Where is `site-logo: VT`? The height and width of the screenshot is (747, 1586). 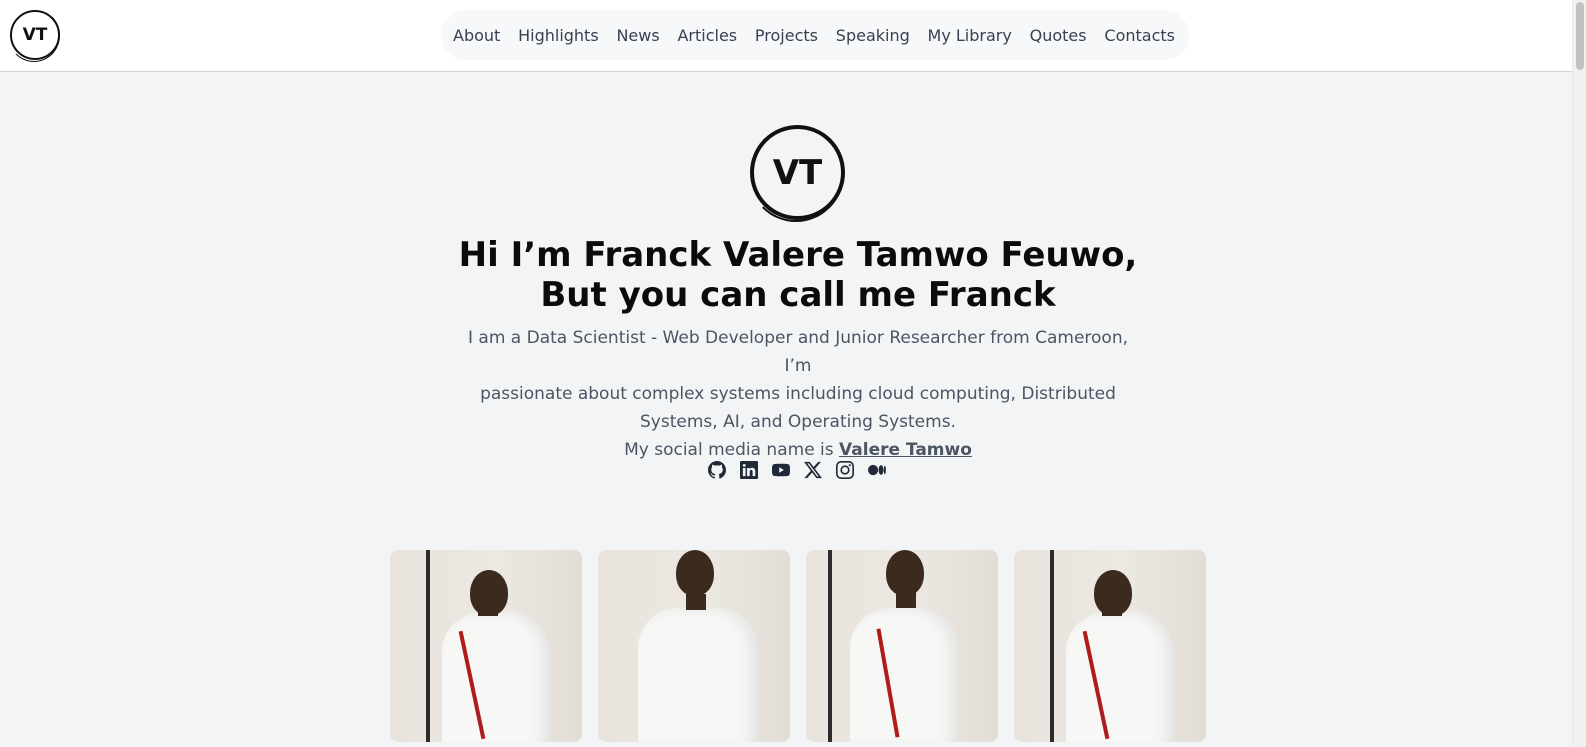
site-logo: VT is located at coordinates (34, 35).